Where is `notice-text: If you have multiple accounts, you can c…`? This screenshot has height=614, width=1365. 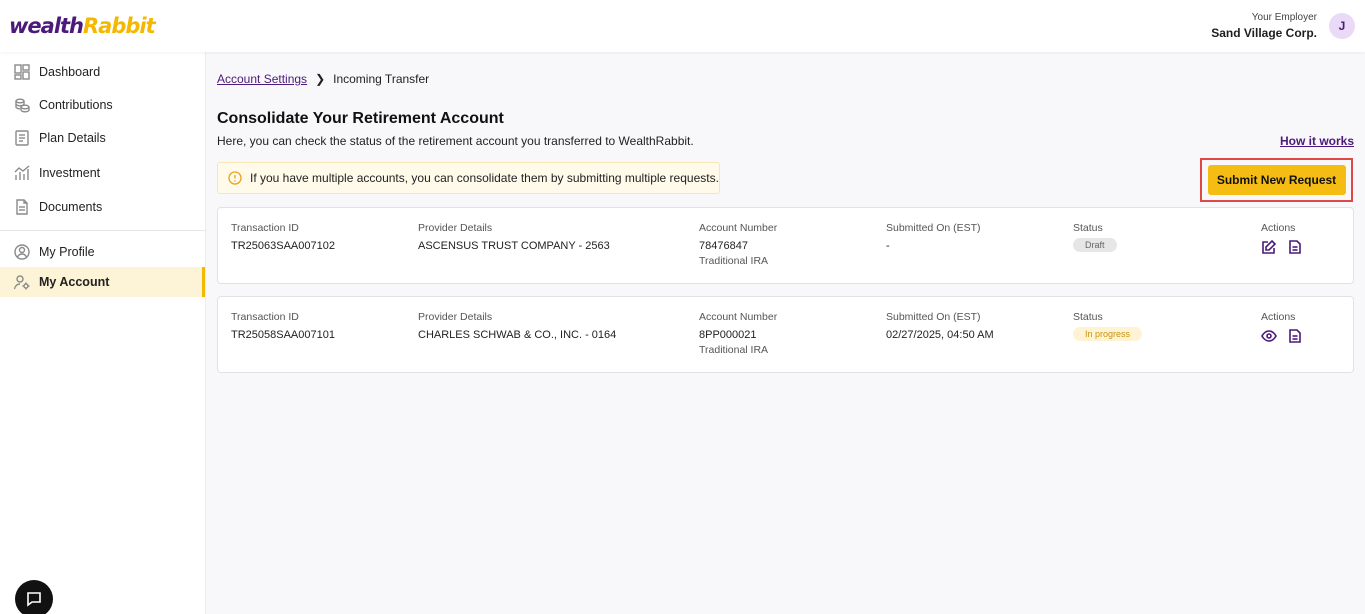
notice-text: If you have multiple accounts, you can c… is located at coordinates (484, 178).